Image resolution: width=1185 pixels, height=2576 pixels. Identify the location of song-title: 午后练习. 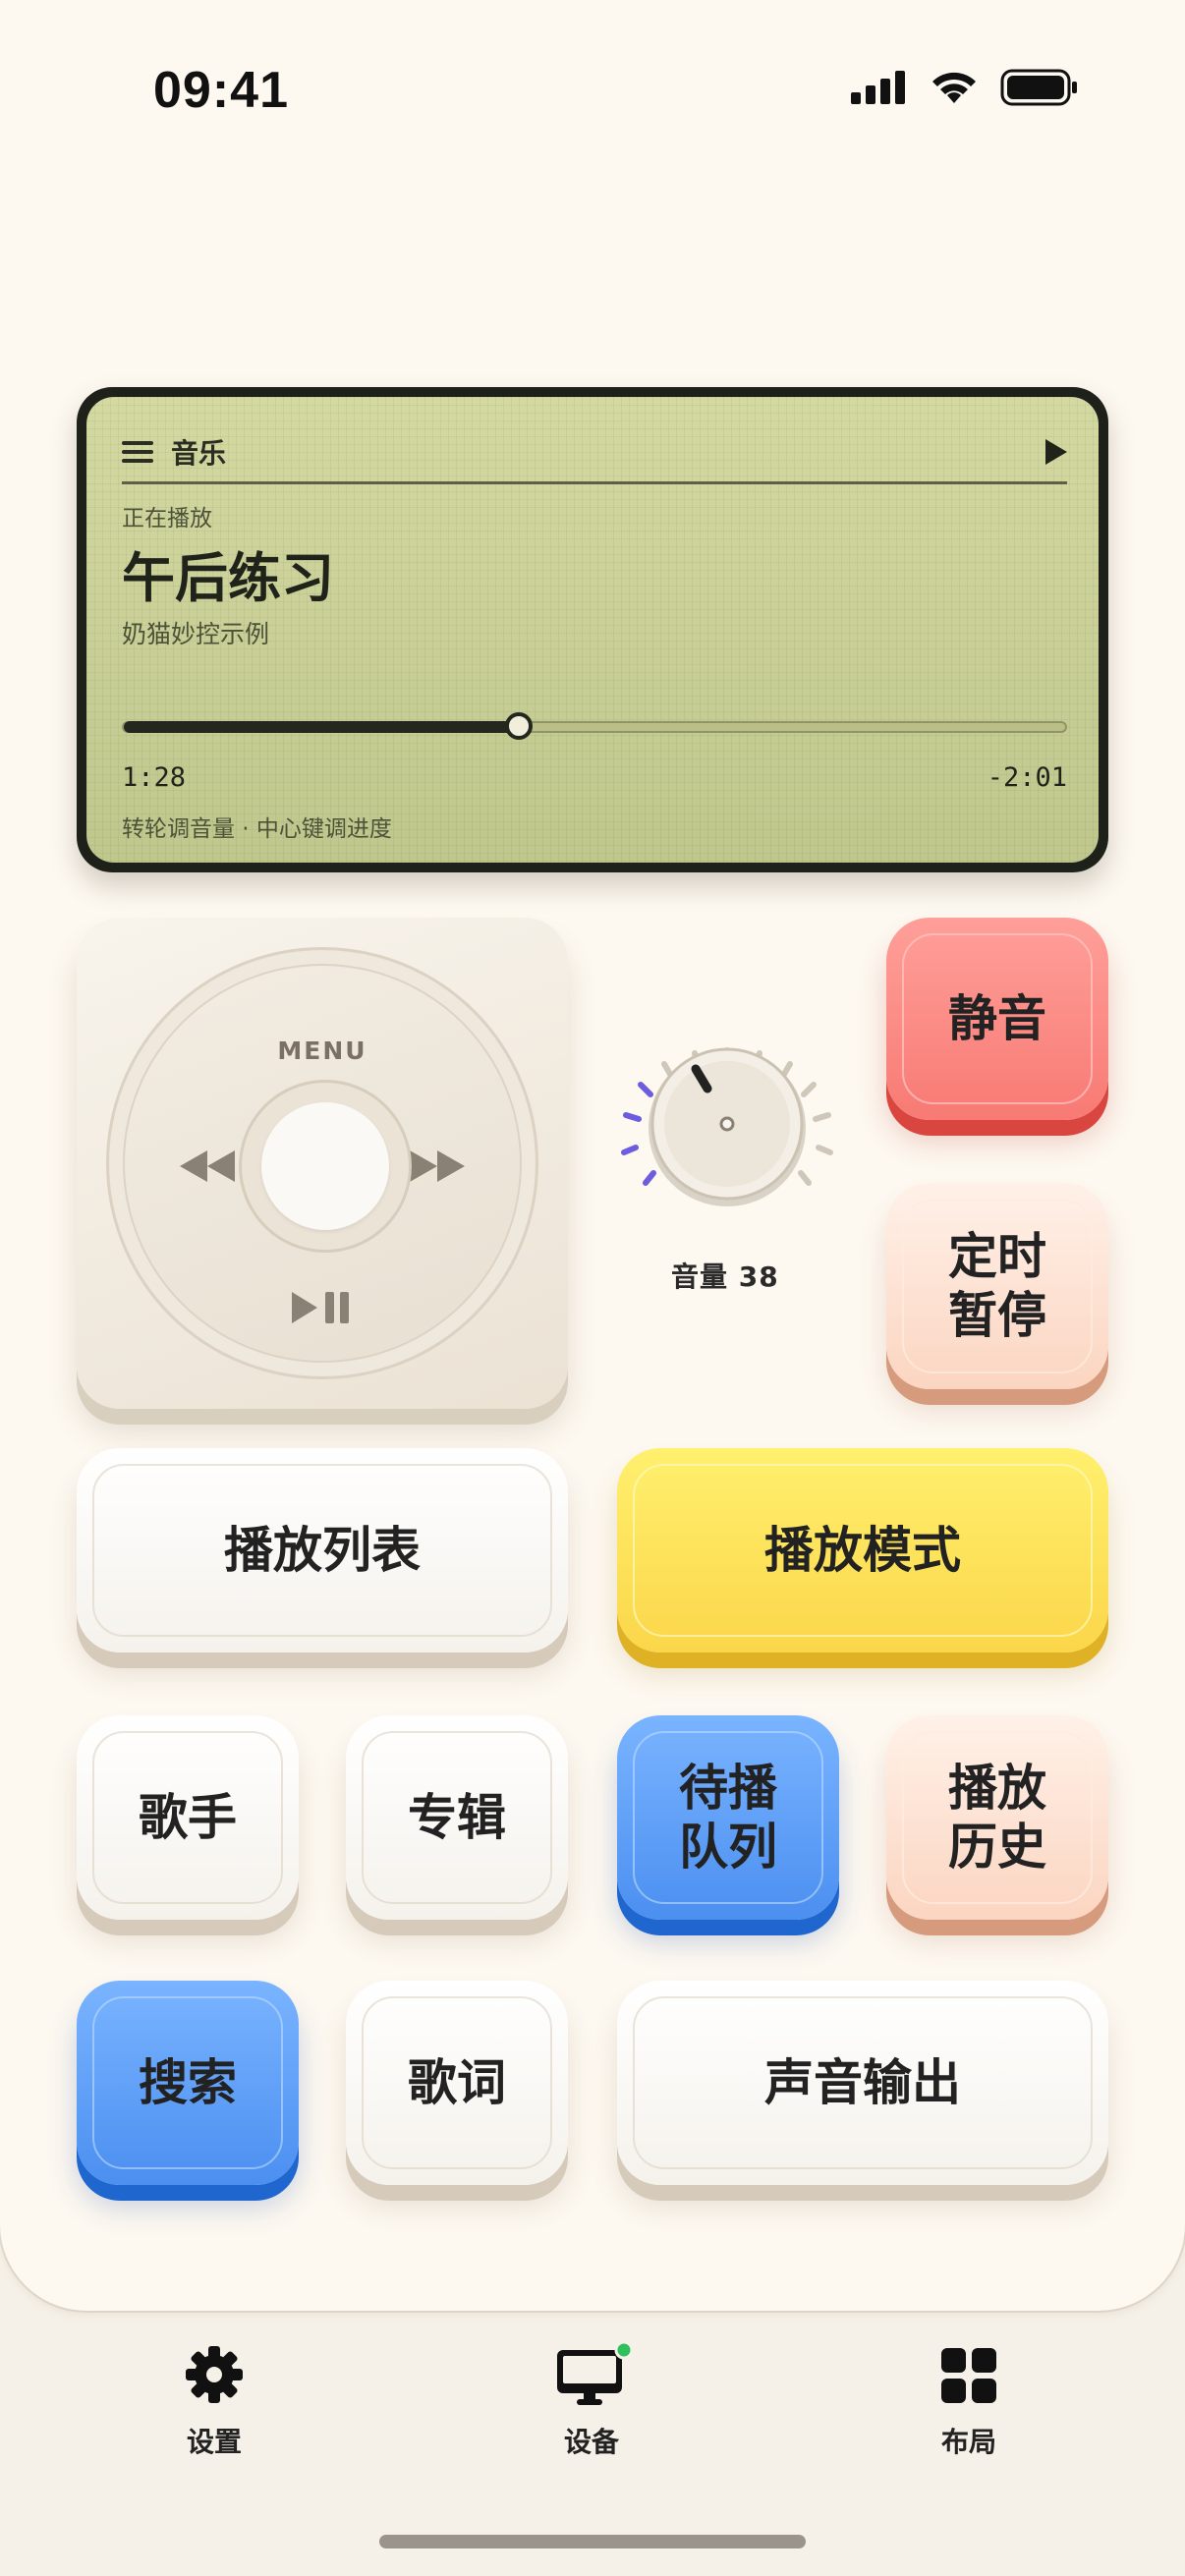
(228, 578).